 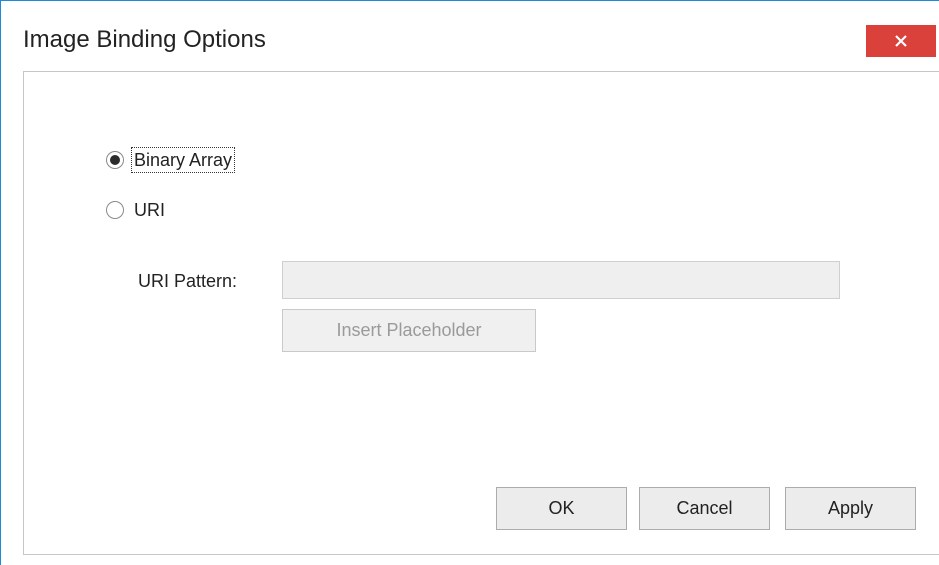 I want to click on uri-radio: URI, so click(x=136, y=210).